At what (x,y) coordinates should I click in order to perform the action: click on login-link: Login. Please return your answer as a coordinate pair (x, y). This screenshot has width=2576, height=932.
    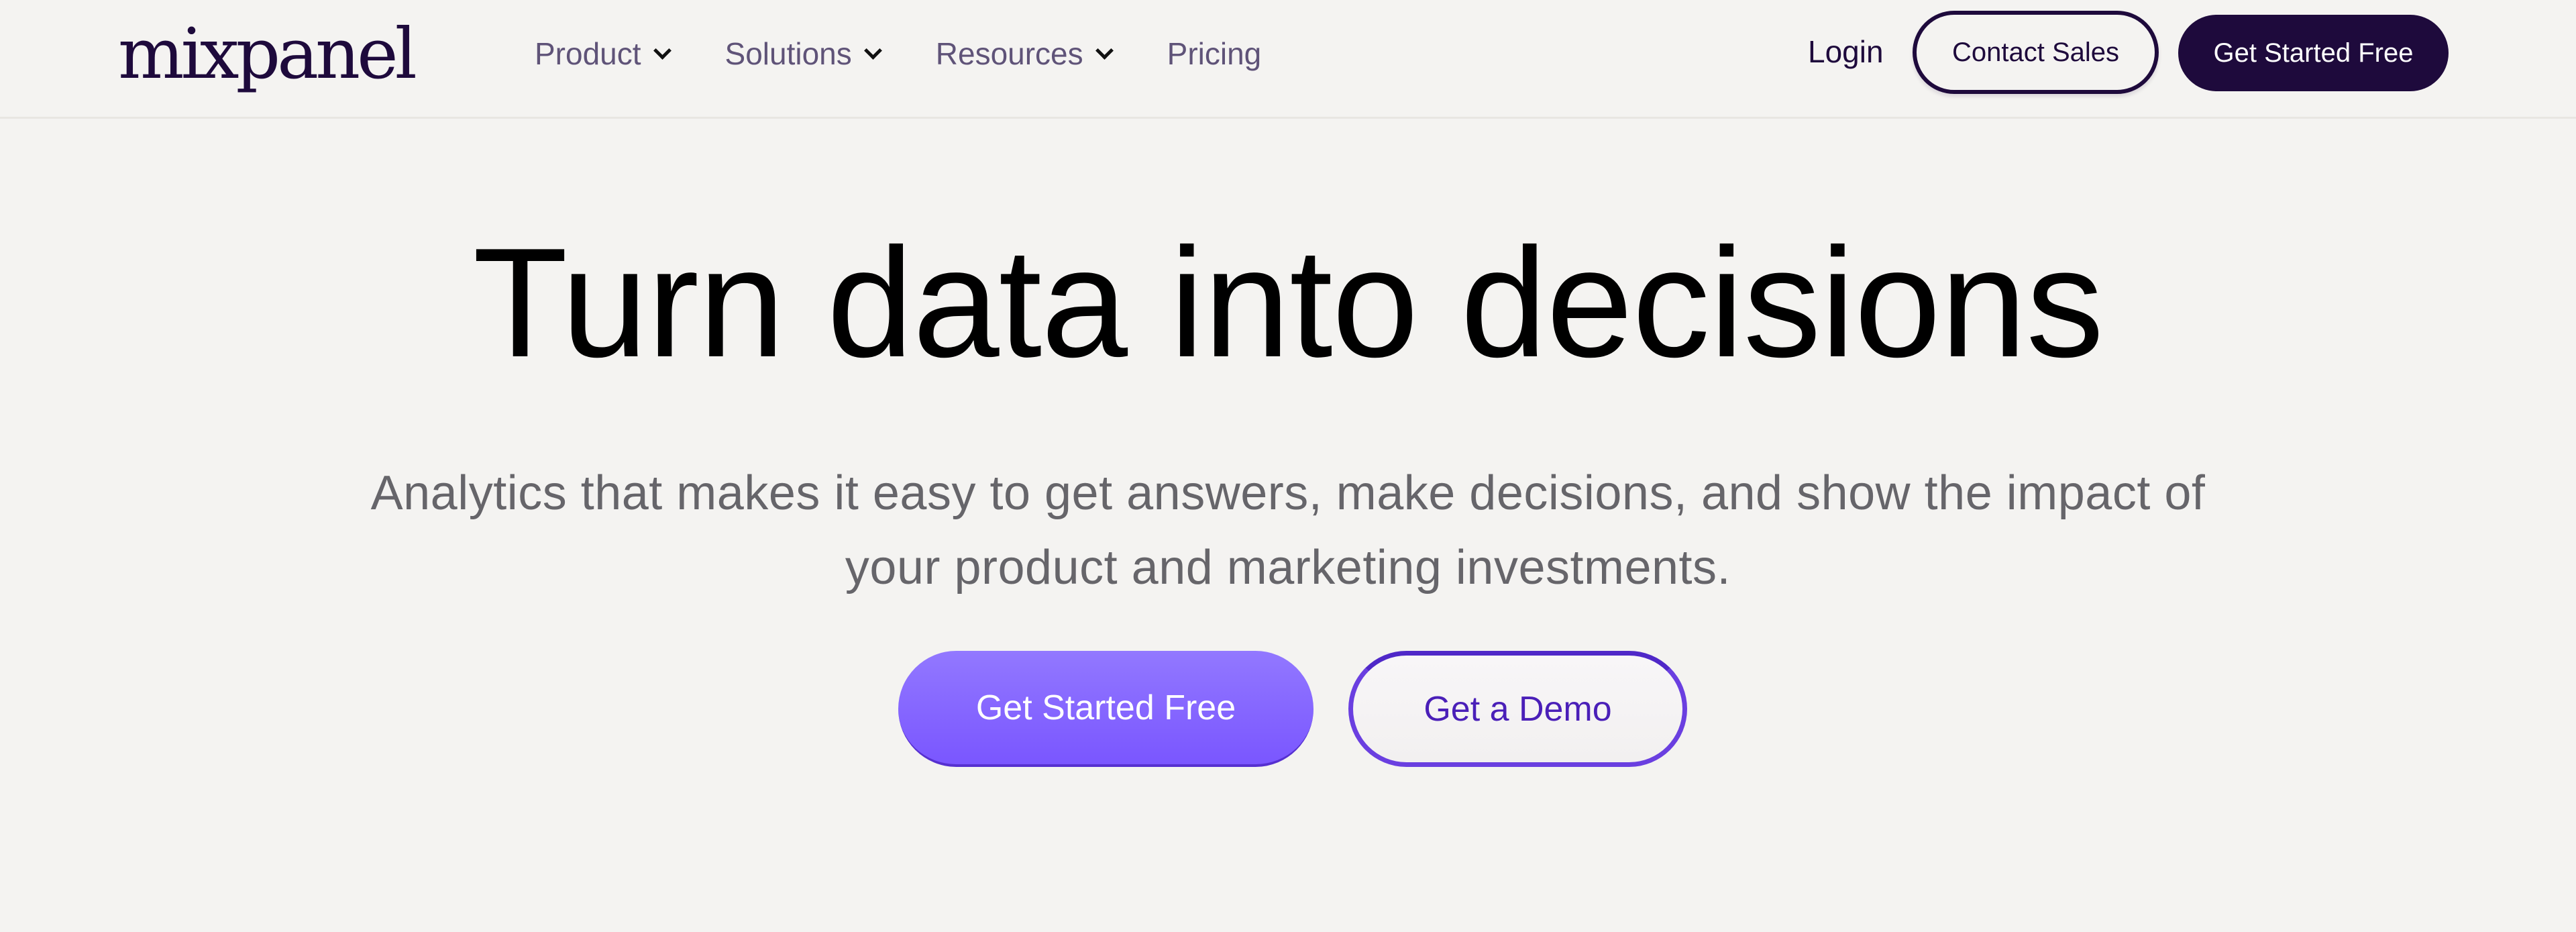
    Looking at the image, I should click on (1846, 52).